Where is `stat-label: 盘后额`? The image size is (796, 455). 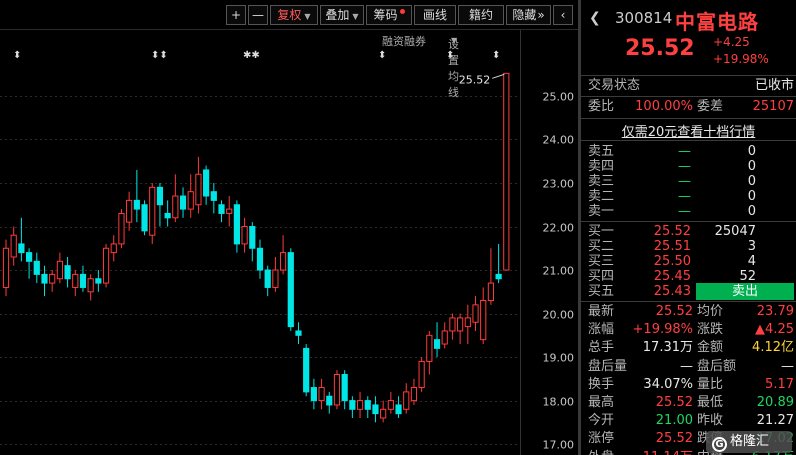 stat-label: 盘后额 is located at coordinates (717, 366).